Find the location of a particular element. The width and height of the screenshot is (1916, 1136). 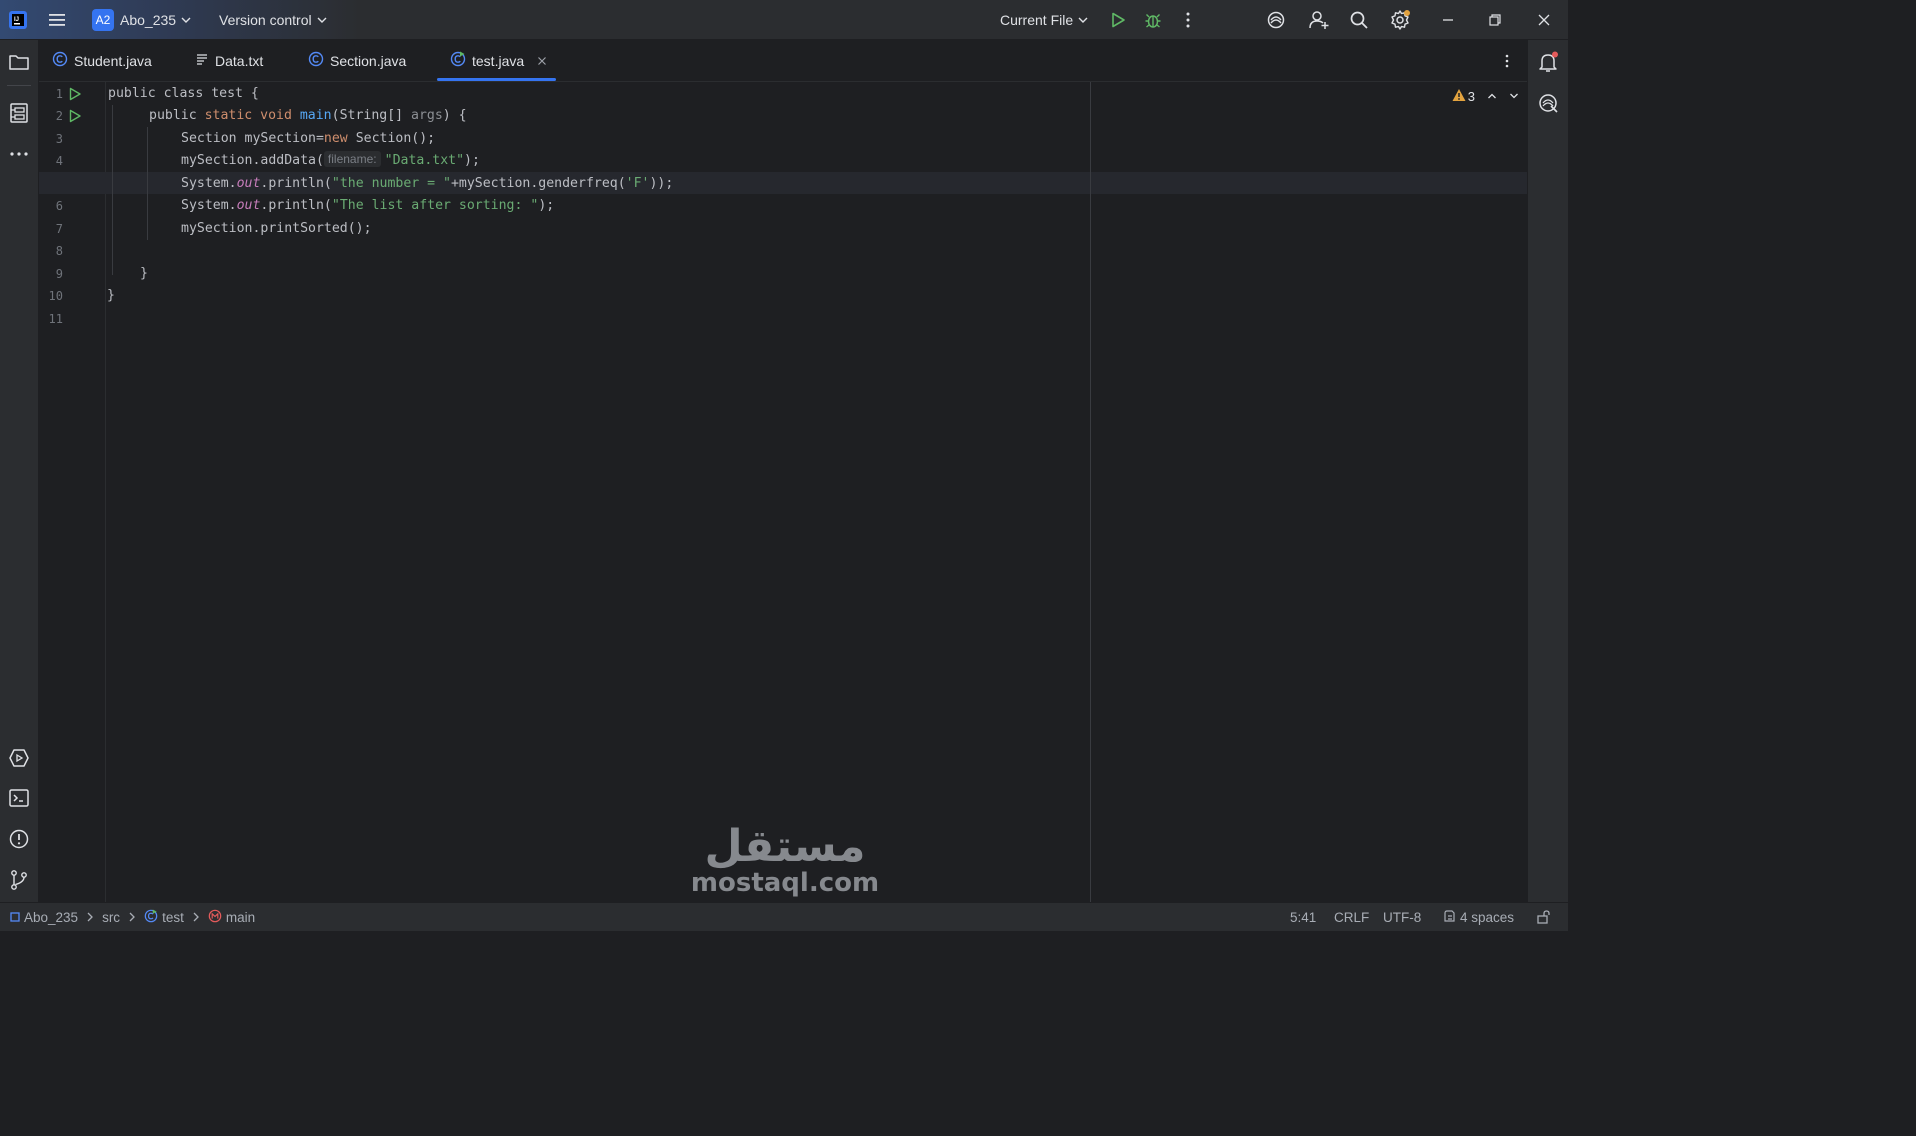

ai-chat-icon is located at coordinates (1548, 103).